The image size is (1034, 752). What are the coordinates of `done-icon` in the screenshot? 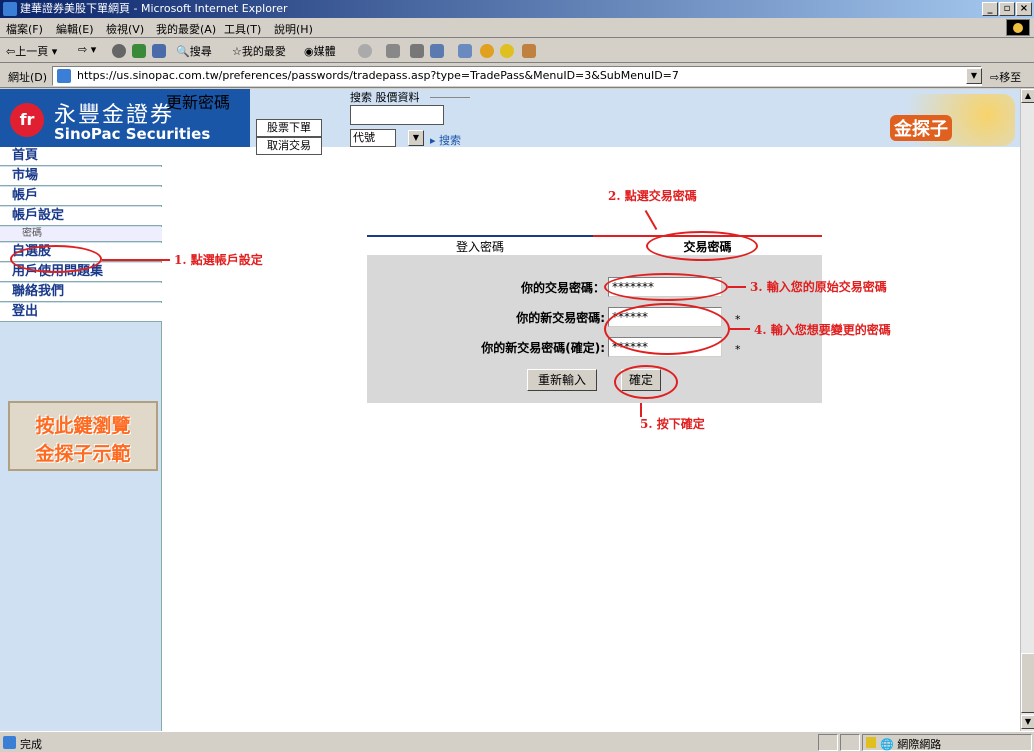 It's located at (9, 742).